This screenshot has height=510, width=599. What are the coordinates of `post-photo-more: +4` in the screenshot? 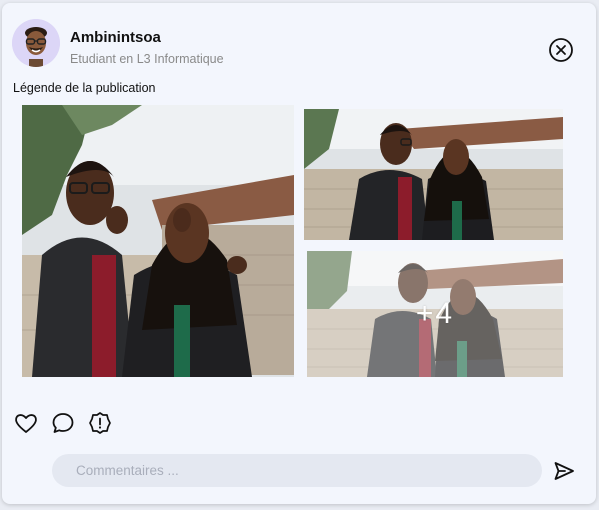 It's located at (435, 314).